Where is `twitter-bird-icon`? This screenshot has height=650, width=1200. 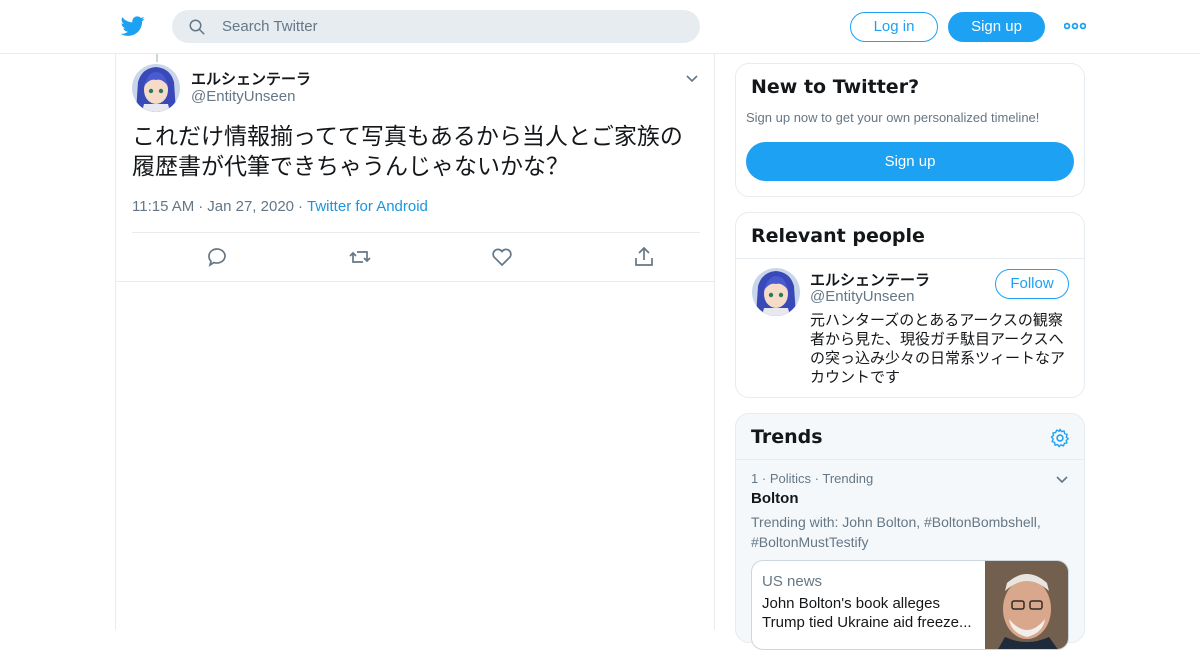 twitter-bird-icon is located at coordinates (133, 26).